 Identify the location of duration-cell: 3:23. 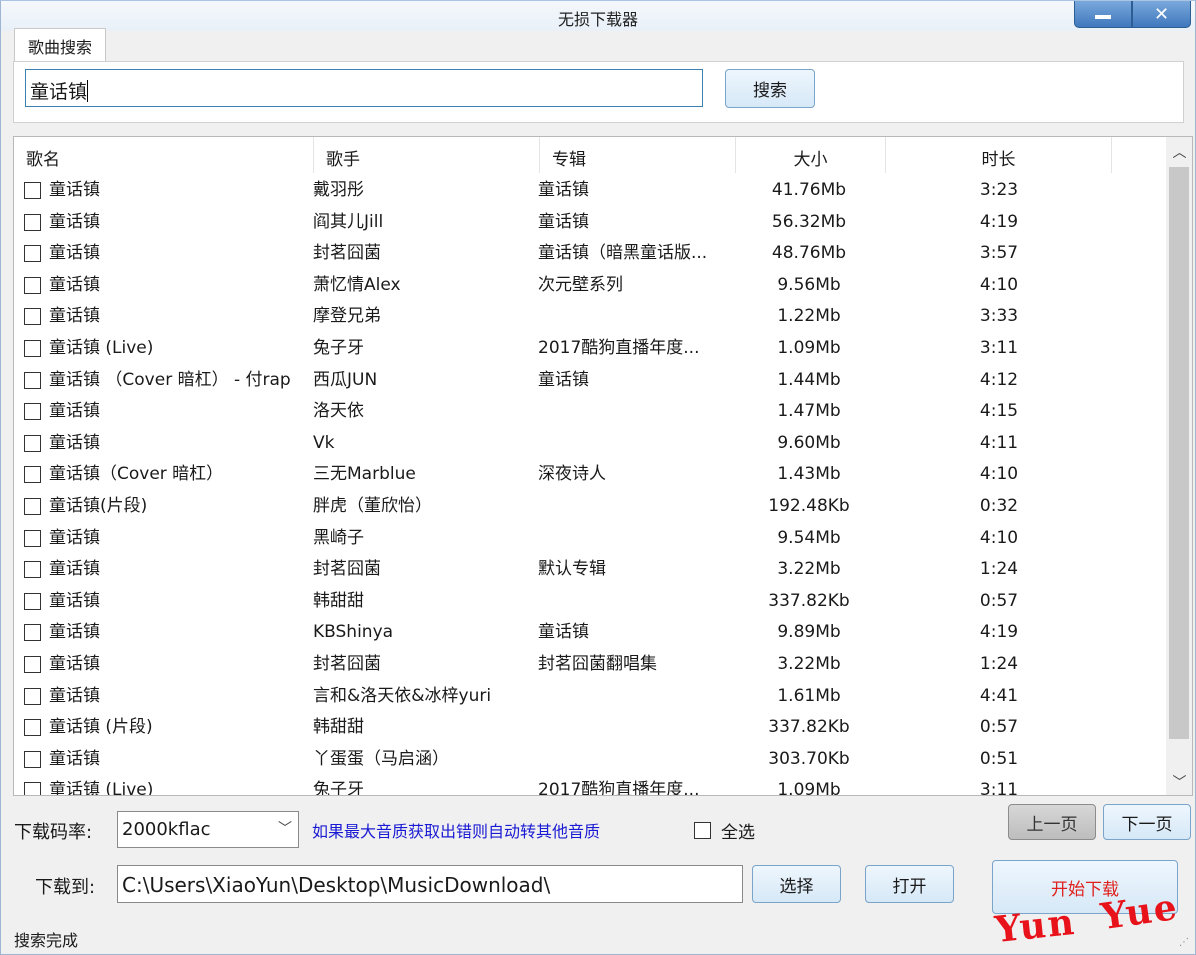
(999, 190).